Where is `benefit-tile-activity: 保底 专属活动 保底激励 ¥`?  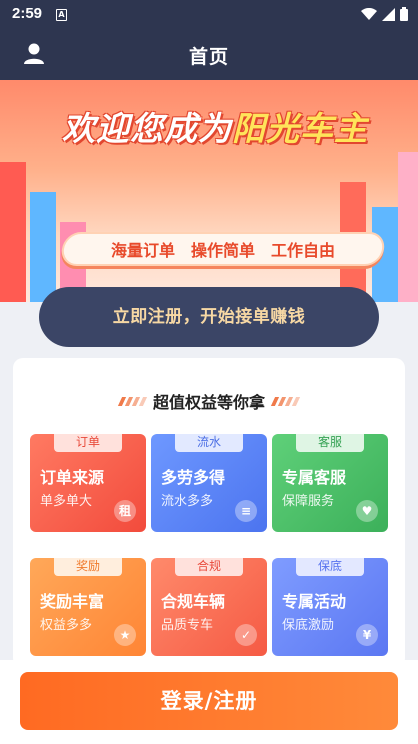
benefit-tile-activity: 保底 专属活动 保底激励 ¥ is located at coordinates (330, 607).